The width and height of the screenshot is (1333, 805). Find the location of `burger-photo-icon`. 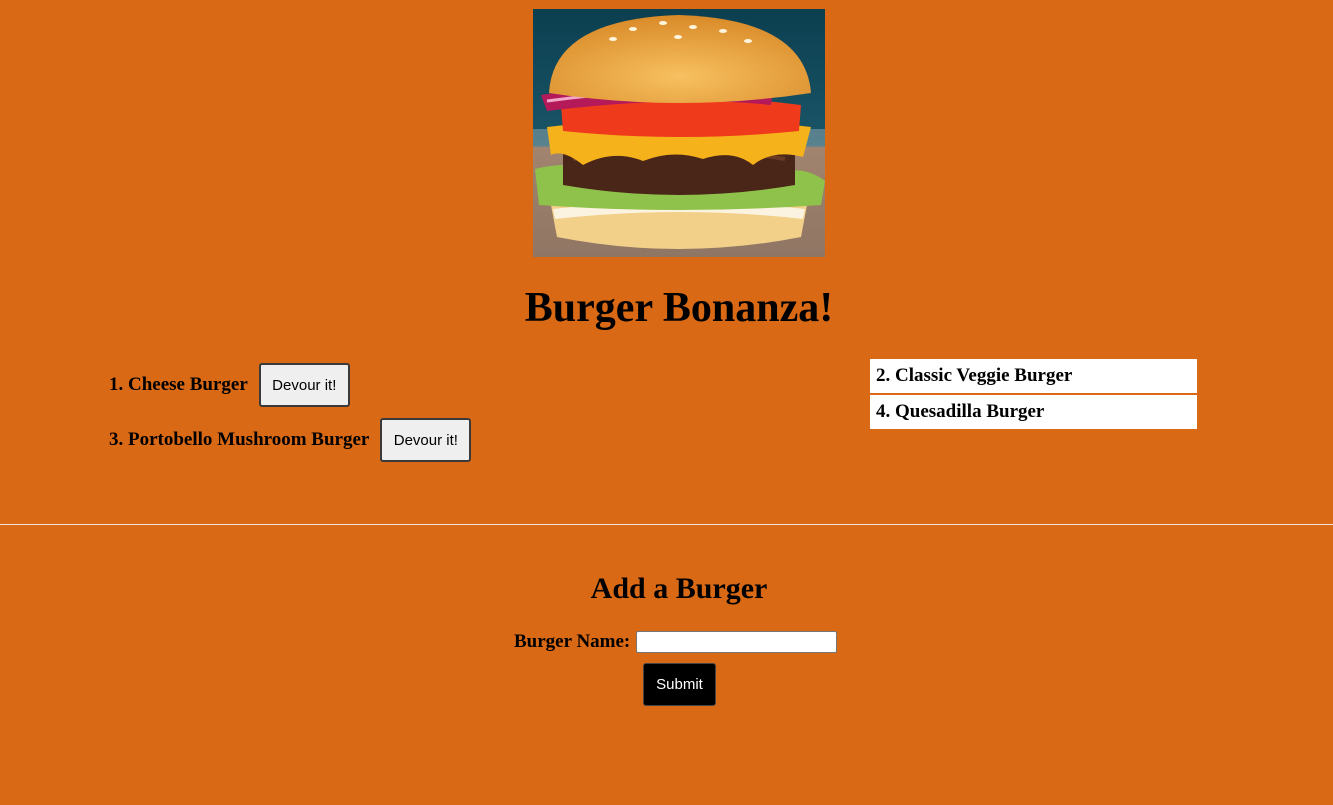

burger-photo-icon is located at coordinates (679, 133).